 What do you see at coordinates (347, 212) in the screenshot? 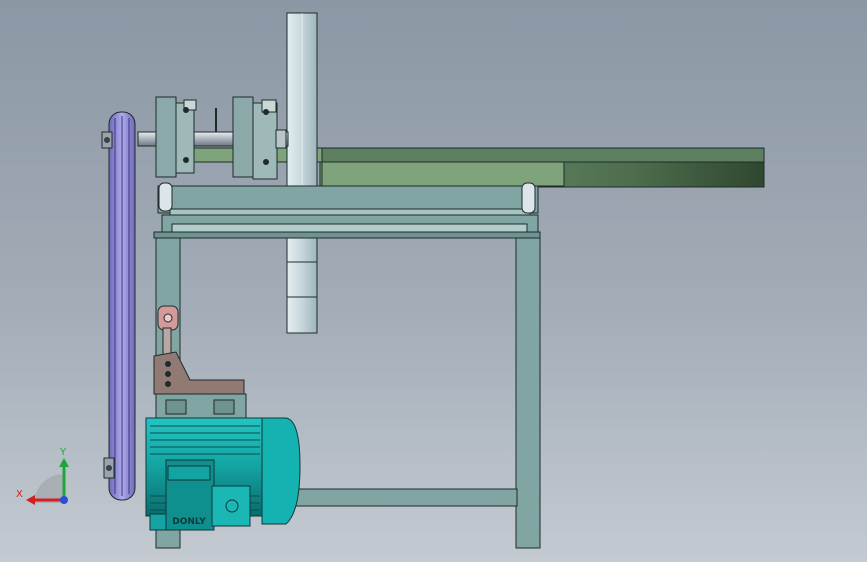
I see `top-frame` at bounding box center [347, 212].